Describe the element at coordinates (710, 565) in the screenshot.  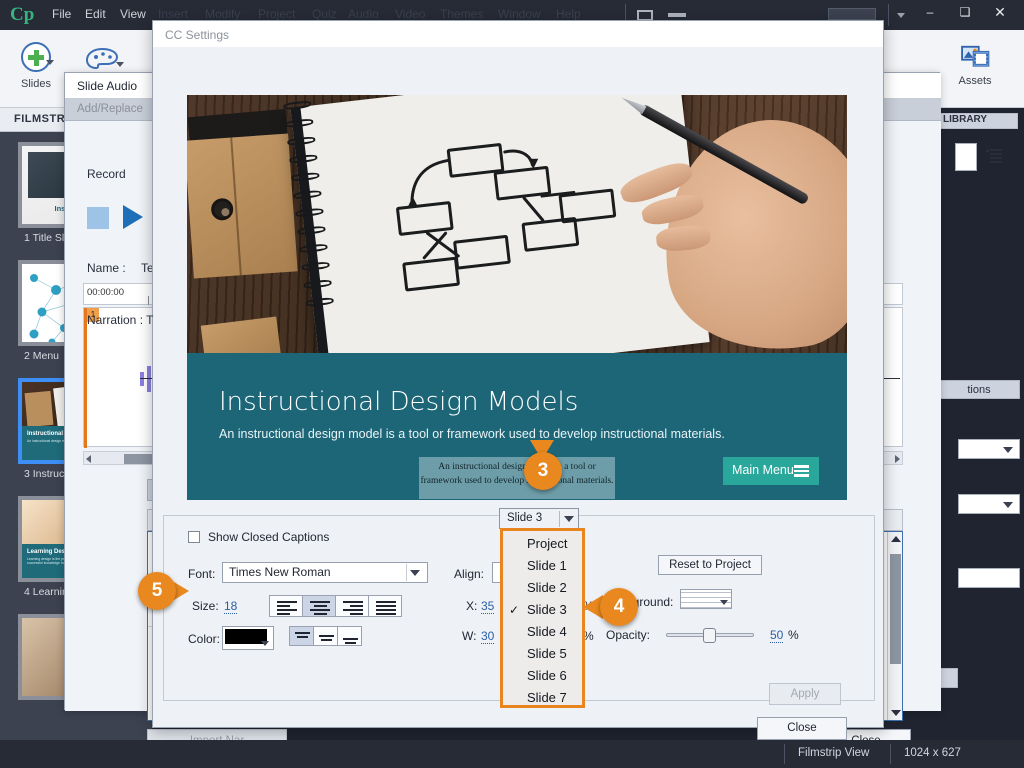
I see `reset-to-project-button: Reset to Project` at that location.